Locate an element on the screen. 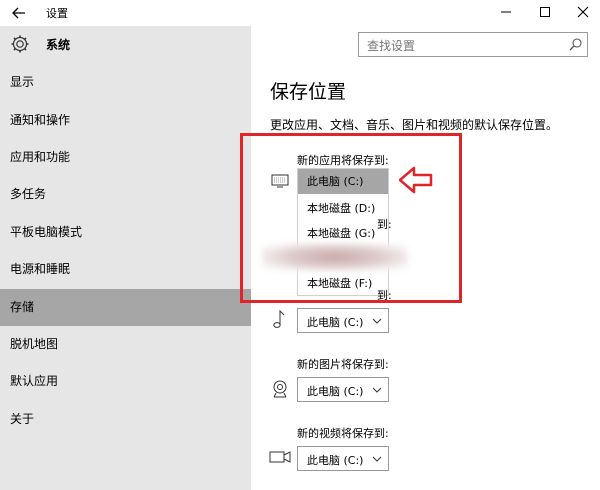 This screenshot has width=600, height=490. back-arrow-icon is located at coordinates (19, 13).